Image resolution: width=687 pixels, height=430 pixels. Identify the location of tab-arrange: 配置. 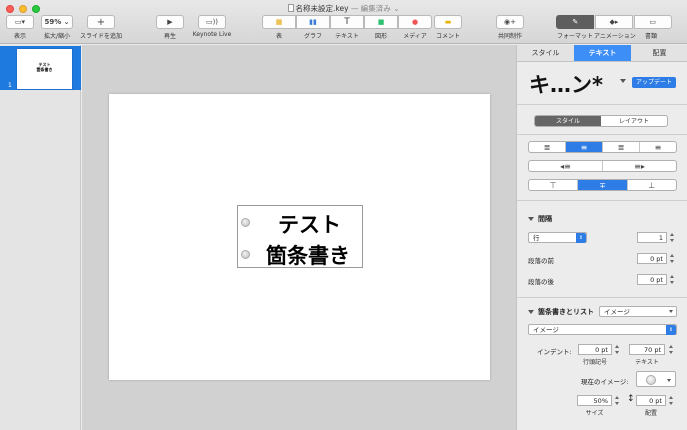
(659, 53).